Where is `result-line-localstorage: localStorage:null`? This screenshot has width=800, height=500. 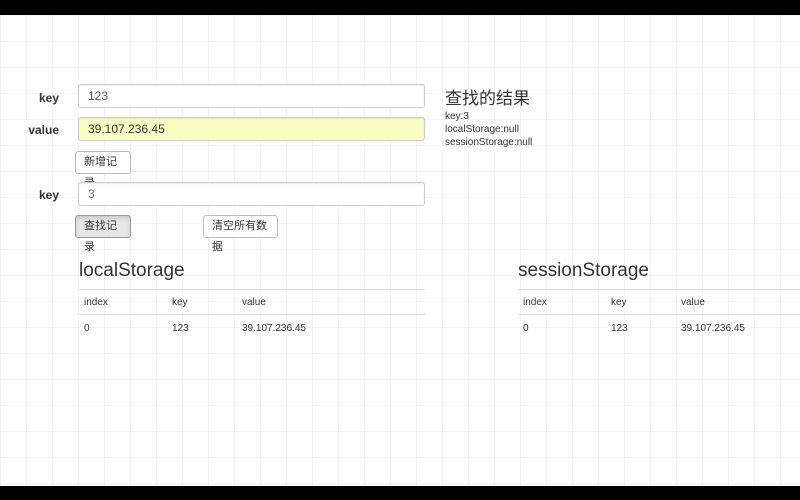 result-line-localstorage: localStorage:null is located at coordinates (482, 129).